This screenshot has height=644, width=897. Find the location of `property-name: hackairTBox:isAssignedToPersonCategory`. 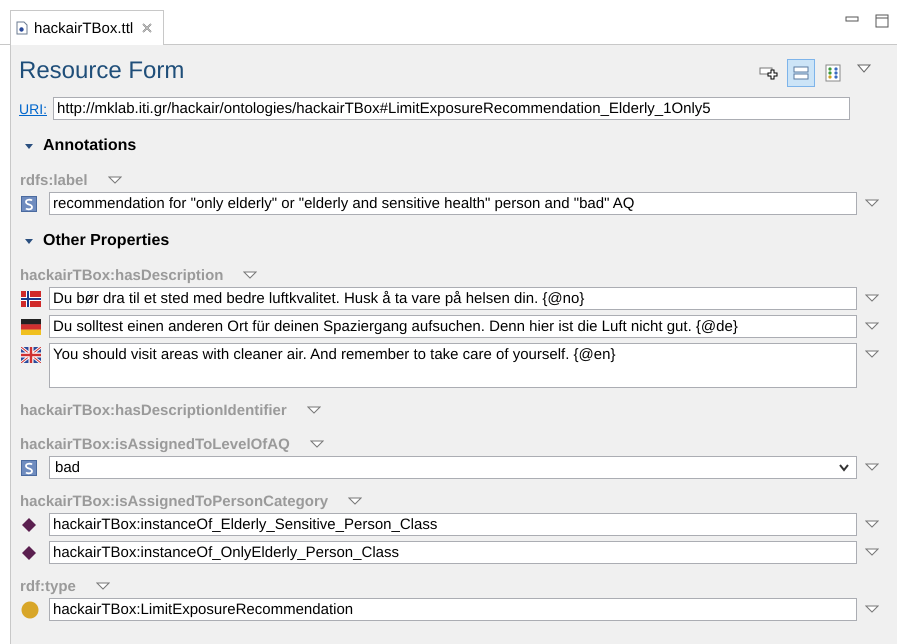

property-name: hackairTBox:isAssignedToPersonCategory is located at coordinates (174, 501).